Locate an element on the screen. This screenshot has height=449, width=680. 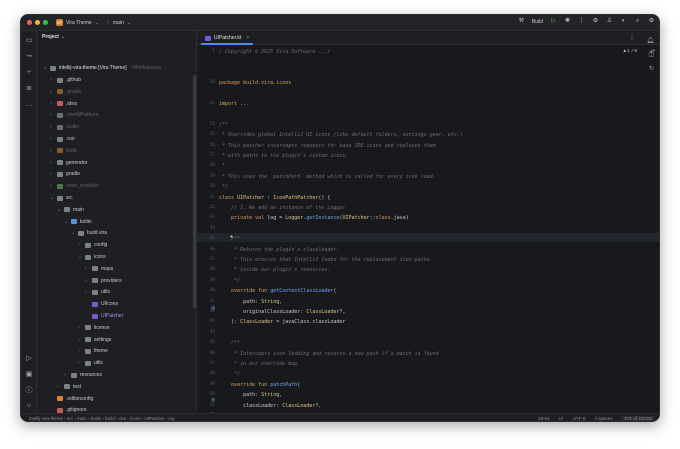
indent-setting: 4 spaces is located at coordinates (603, 418).